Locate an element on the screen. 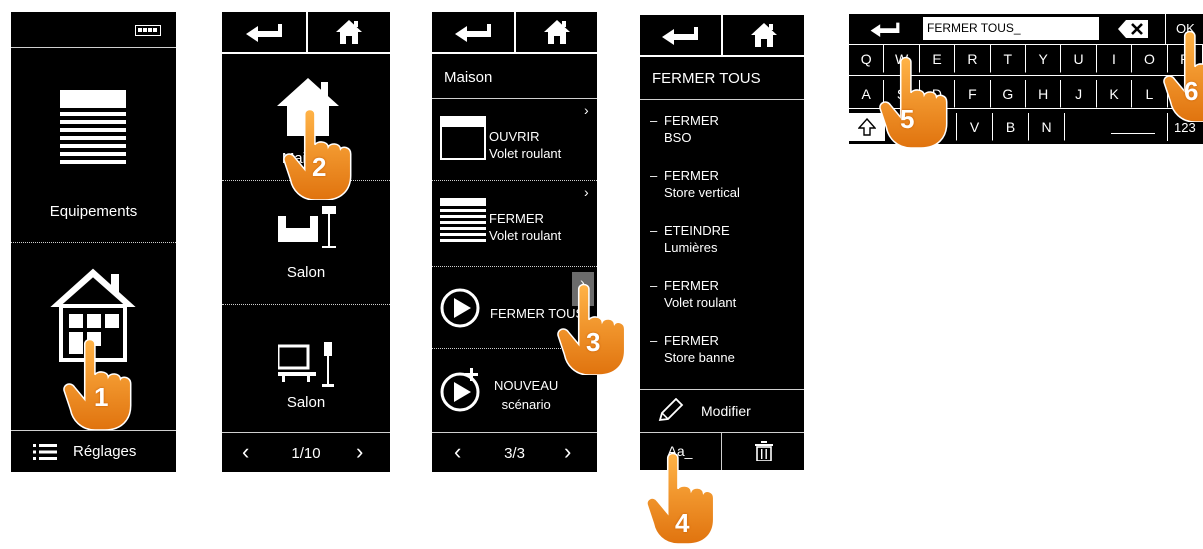 Image resolution: width=1203 pixels, height=549 pixels. device-name: Volet roulant is located at coordinates (700, 302).